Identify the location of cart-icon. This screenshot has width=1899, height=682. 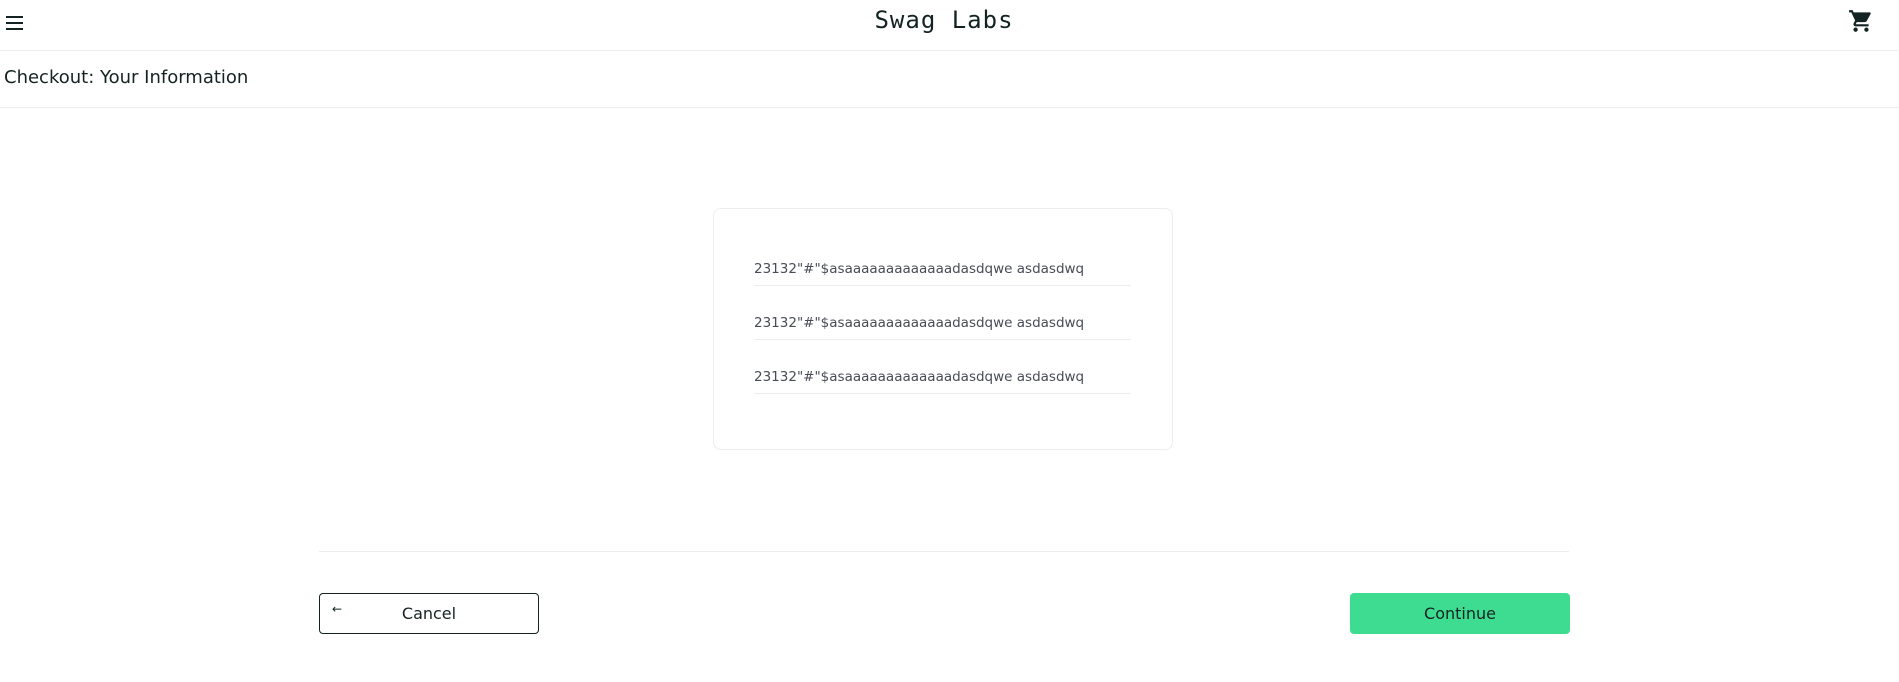
(1861, 21).